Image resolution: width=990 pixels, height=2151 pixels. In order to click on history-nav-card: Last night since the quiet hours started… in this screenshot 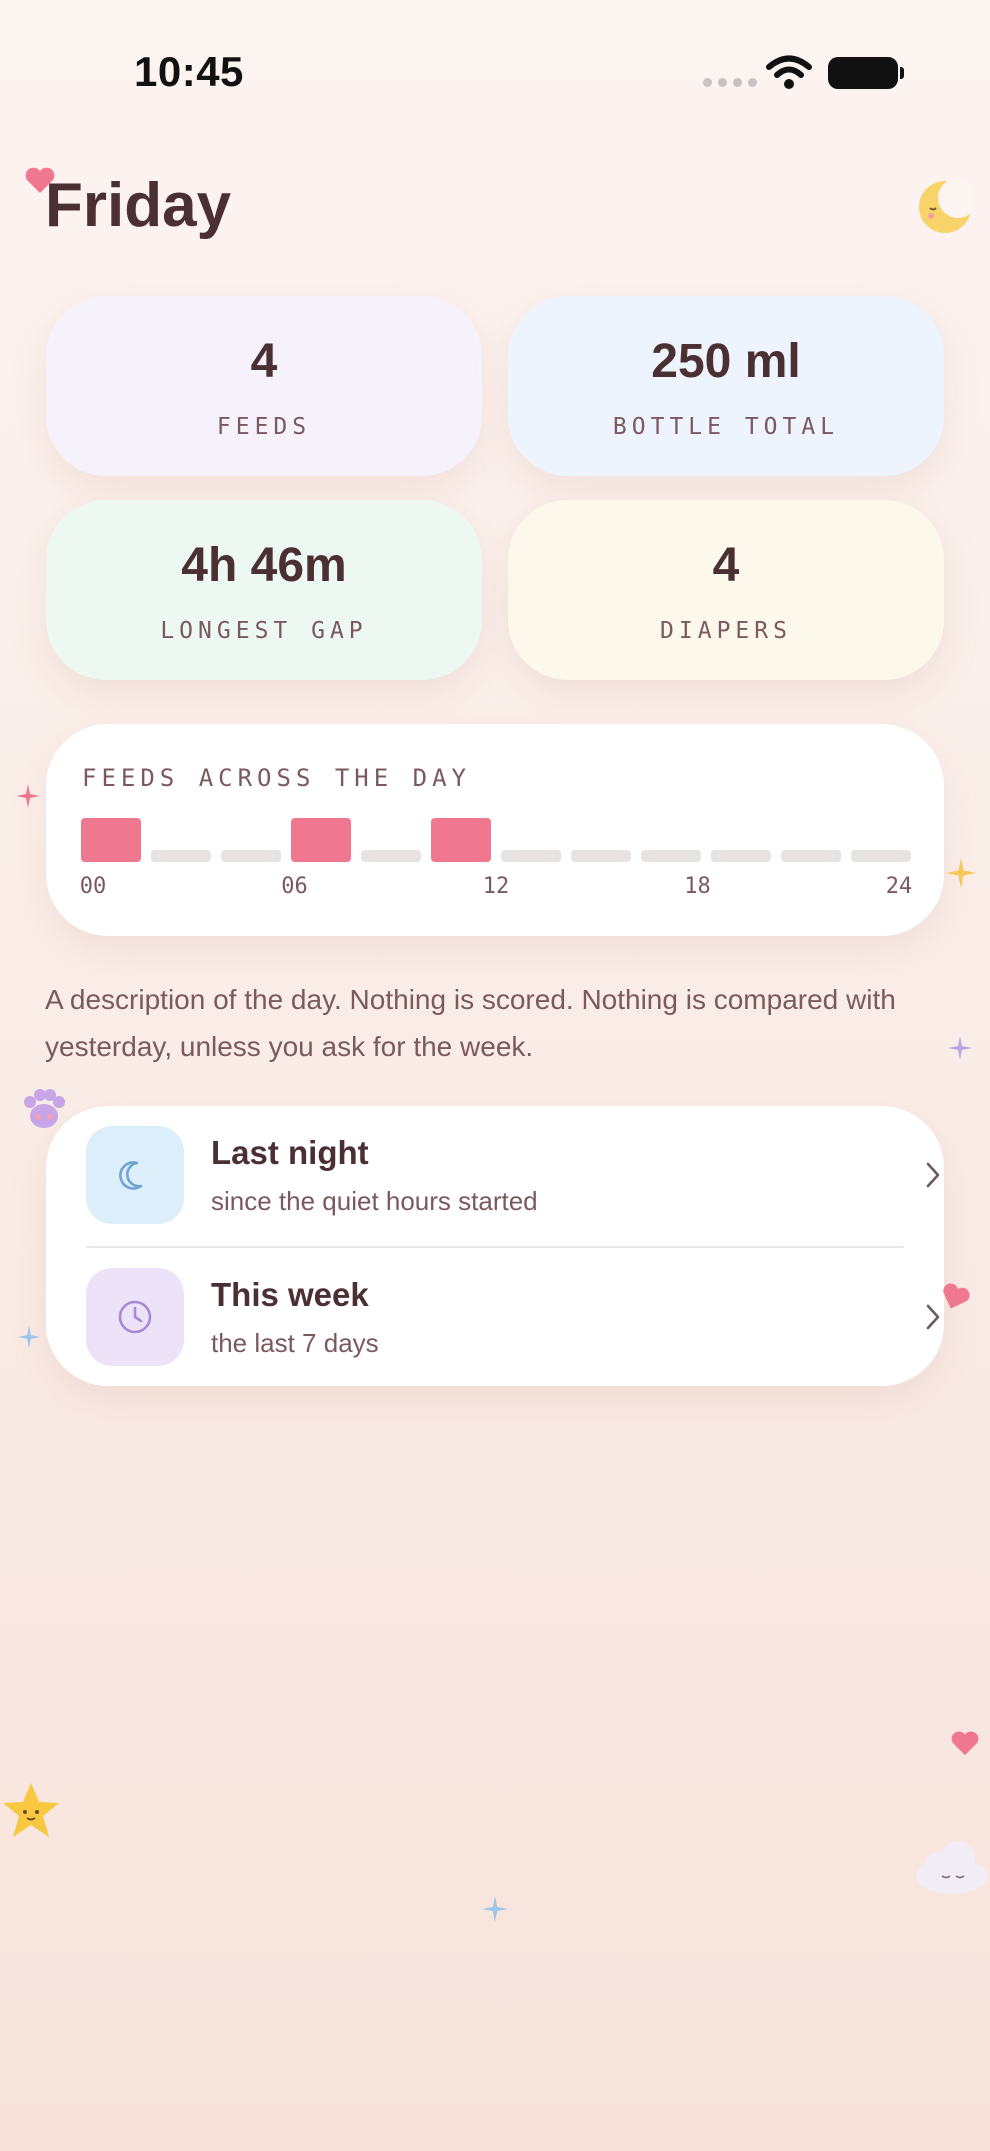, I will do `click(495, 1246)`.